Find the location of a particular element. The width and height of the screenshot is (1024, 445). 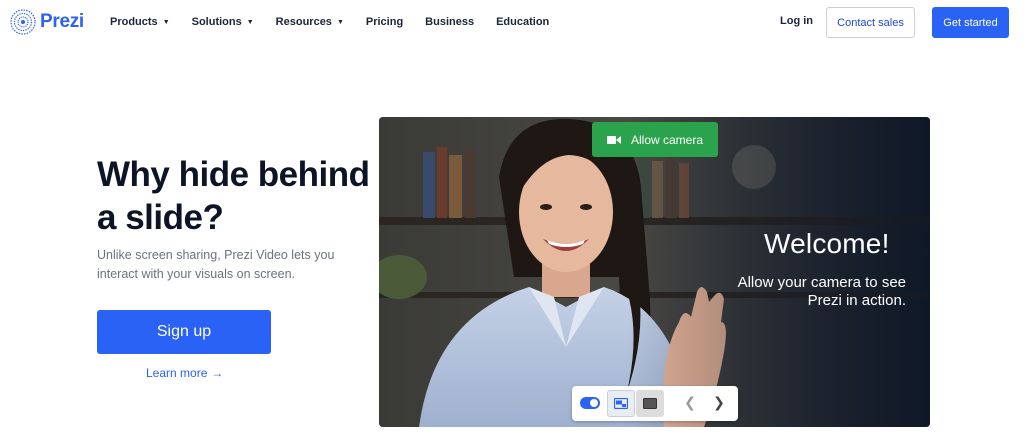

screen-icon is located at coordinates (650, 403).